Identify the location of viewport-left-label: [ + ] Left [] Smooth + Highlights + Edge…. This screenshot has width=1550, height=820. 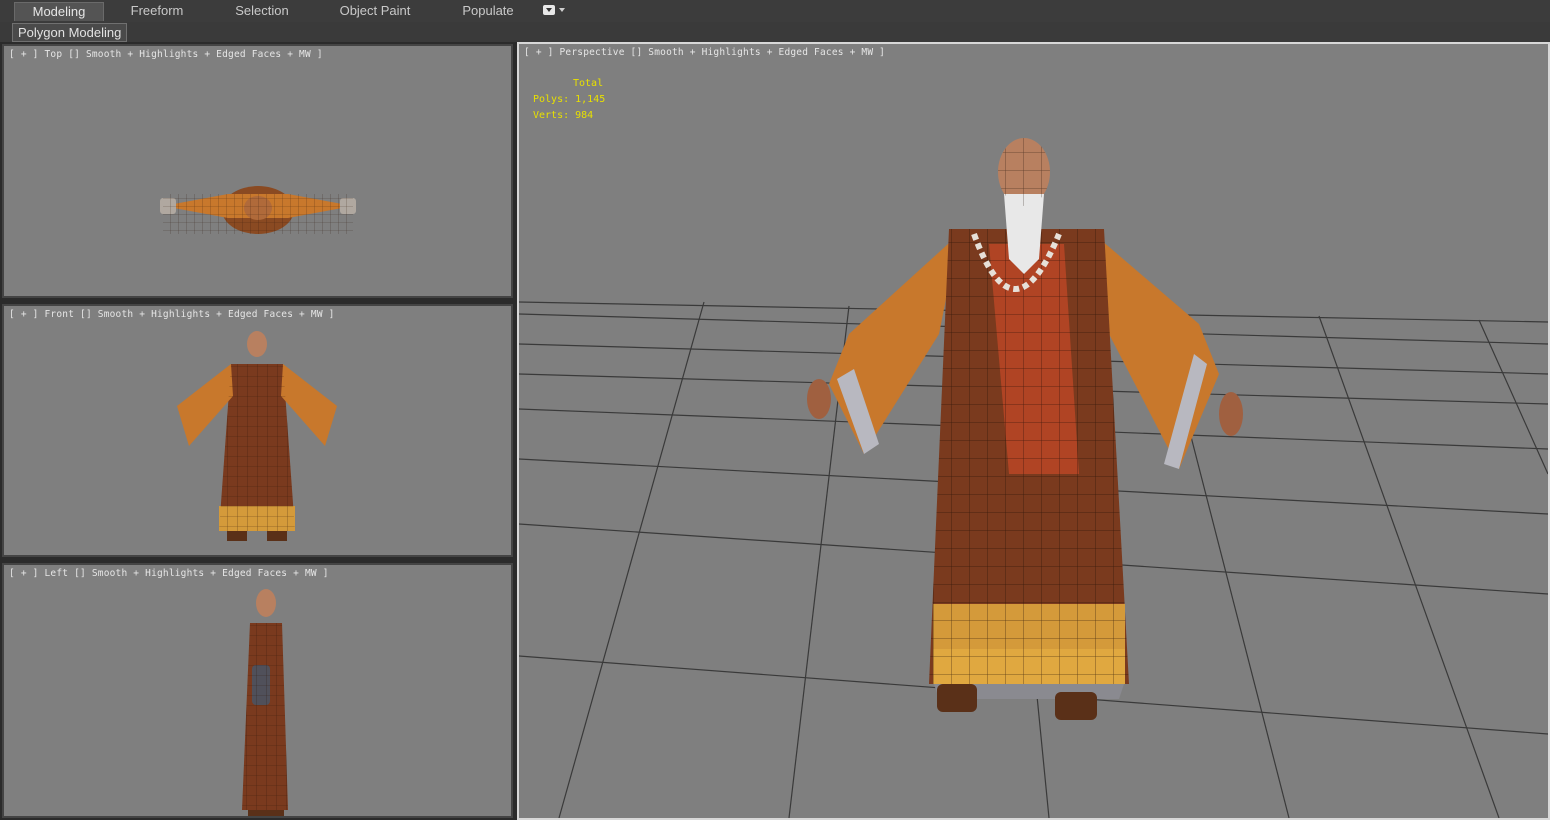
(169, 573).